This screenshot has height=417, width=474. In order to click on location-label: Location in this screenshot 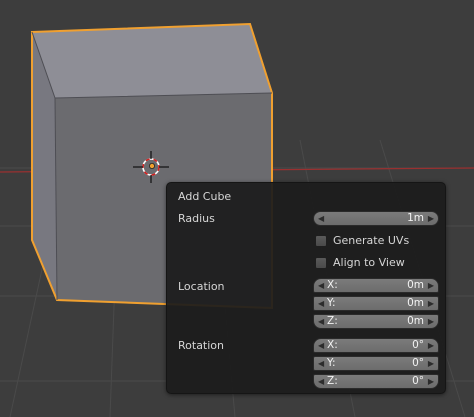, I will do `click(201, 286)`.